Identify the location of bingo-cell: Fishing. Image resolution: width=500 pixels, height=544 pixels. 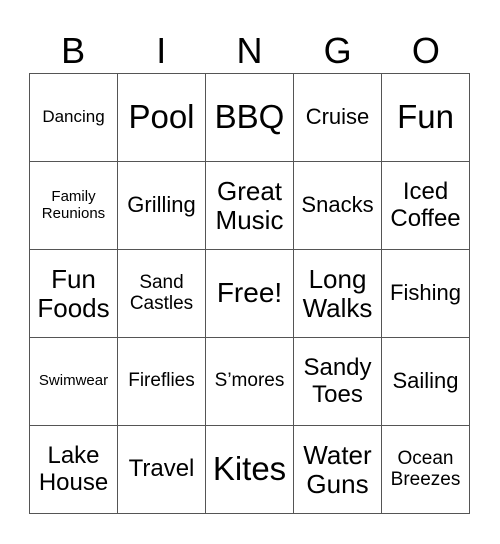
(426, 294).